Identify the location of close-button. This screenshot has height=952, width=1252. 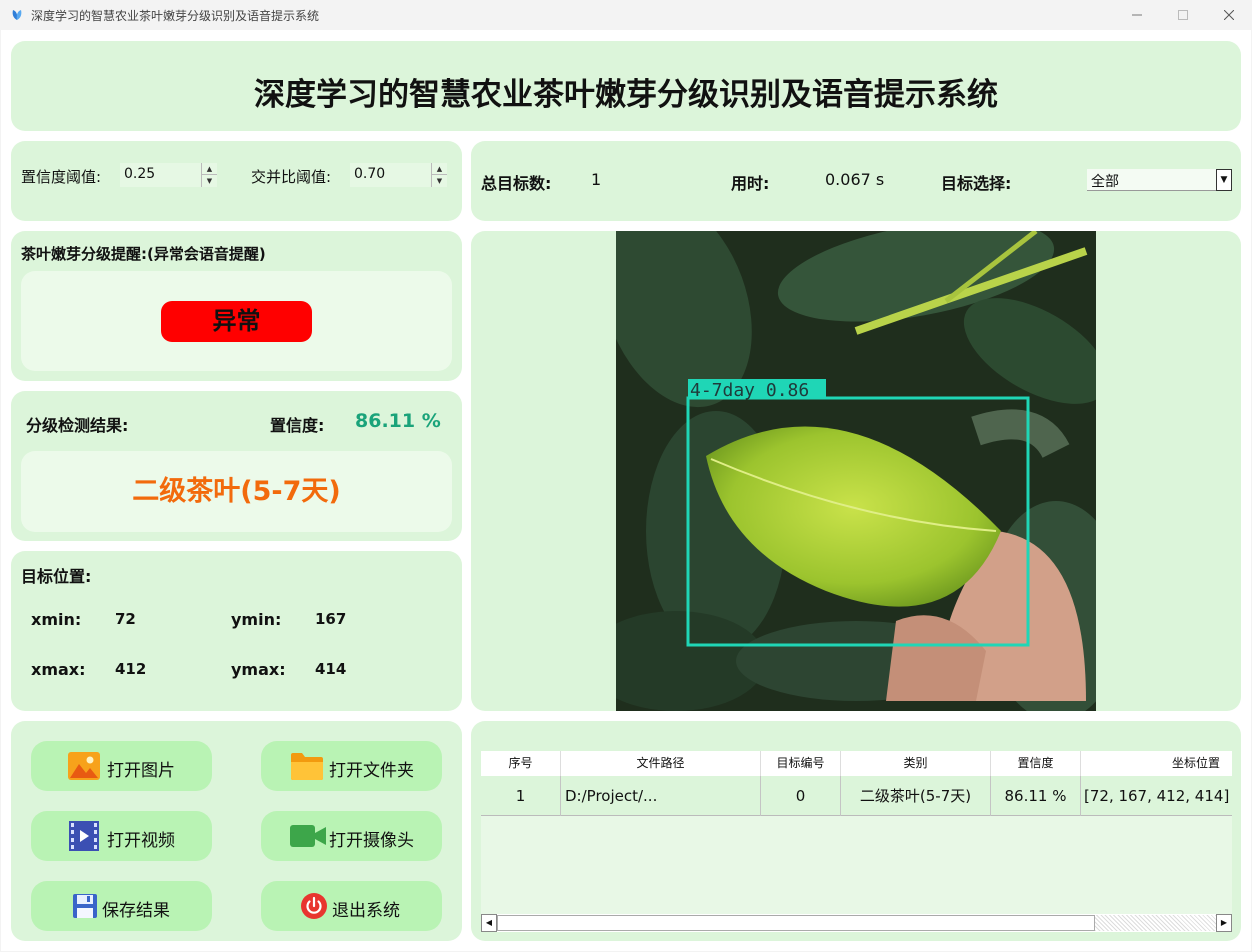
(1229, 15).